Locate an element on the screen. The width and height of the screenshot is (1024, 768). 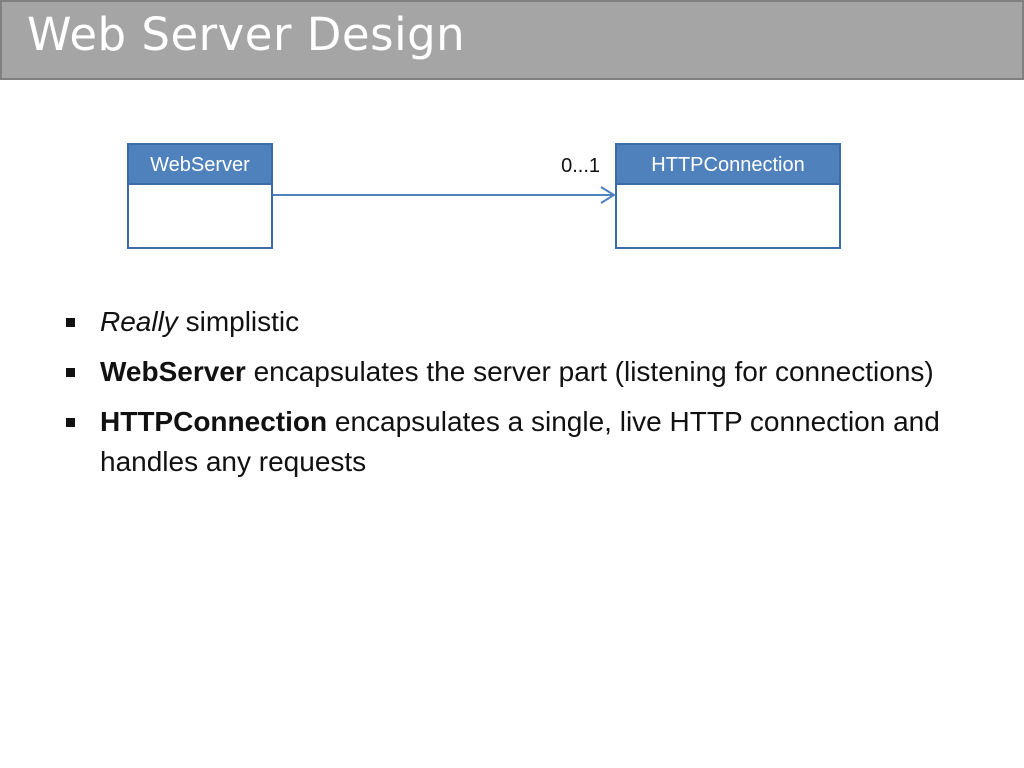
bullet-lead: HTTPConnection is located at coordinates (214, 421).